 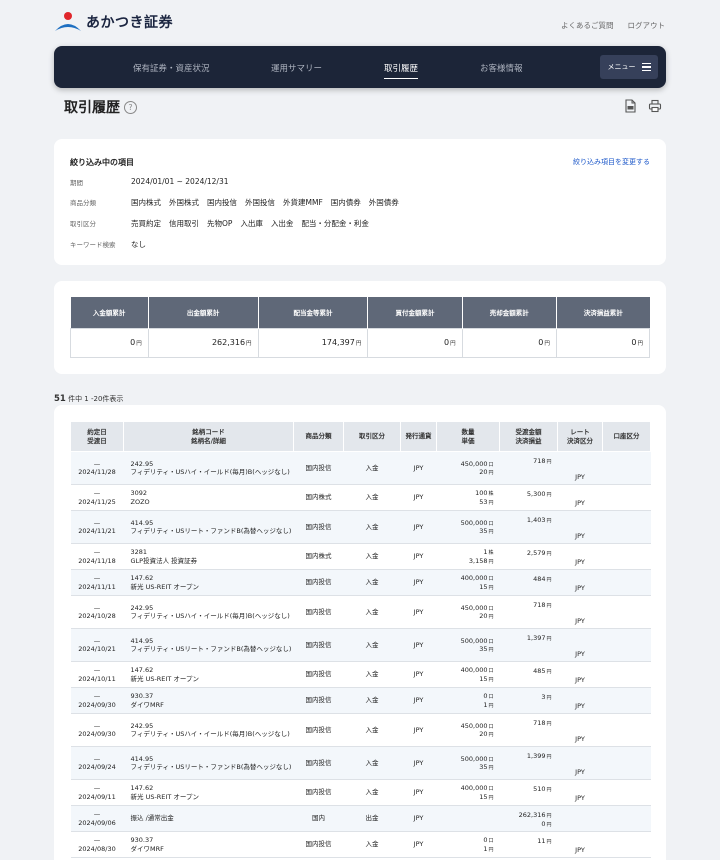 I want to click on filter-label: 取引区分, so click(x=83, y=224).